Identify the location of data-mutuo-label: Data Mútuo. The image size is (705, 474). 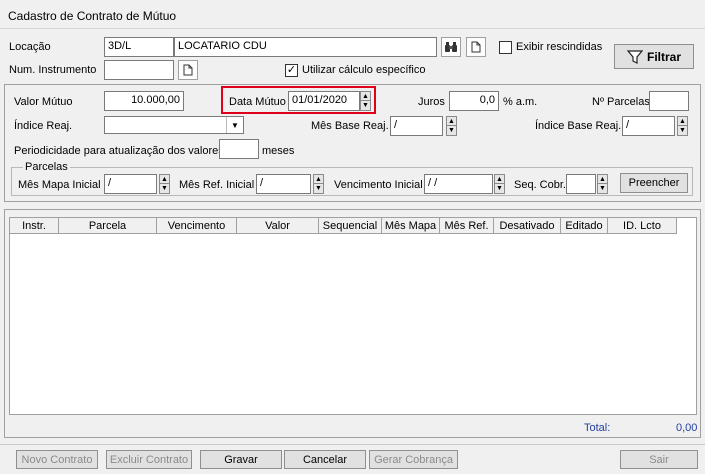
(257, 102).